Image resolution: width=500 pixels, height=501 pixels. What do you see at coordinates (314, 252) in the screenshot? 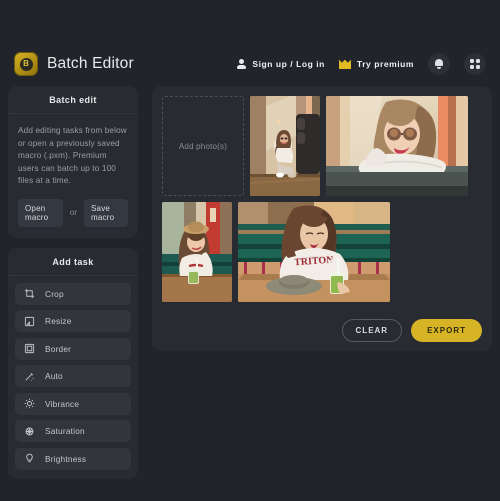
I see `photo-thumbnail-4: TRITON` at bounding box center [314, 252].